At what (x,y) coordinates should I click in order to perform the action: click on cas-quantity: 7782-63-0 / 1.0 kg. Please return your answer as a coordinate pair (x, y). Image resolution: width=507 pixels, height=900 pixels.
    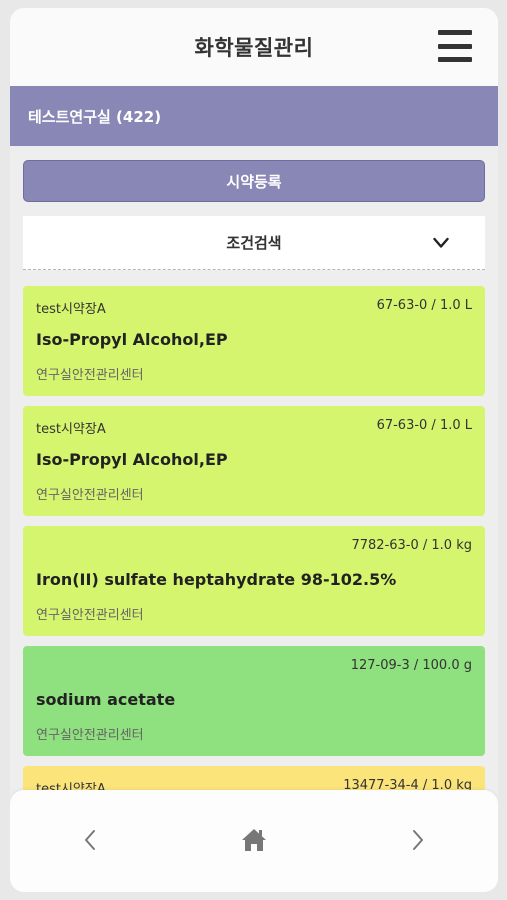
    Looking at the image, I should click on (411, 545).